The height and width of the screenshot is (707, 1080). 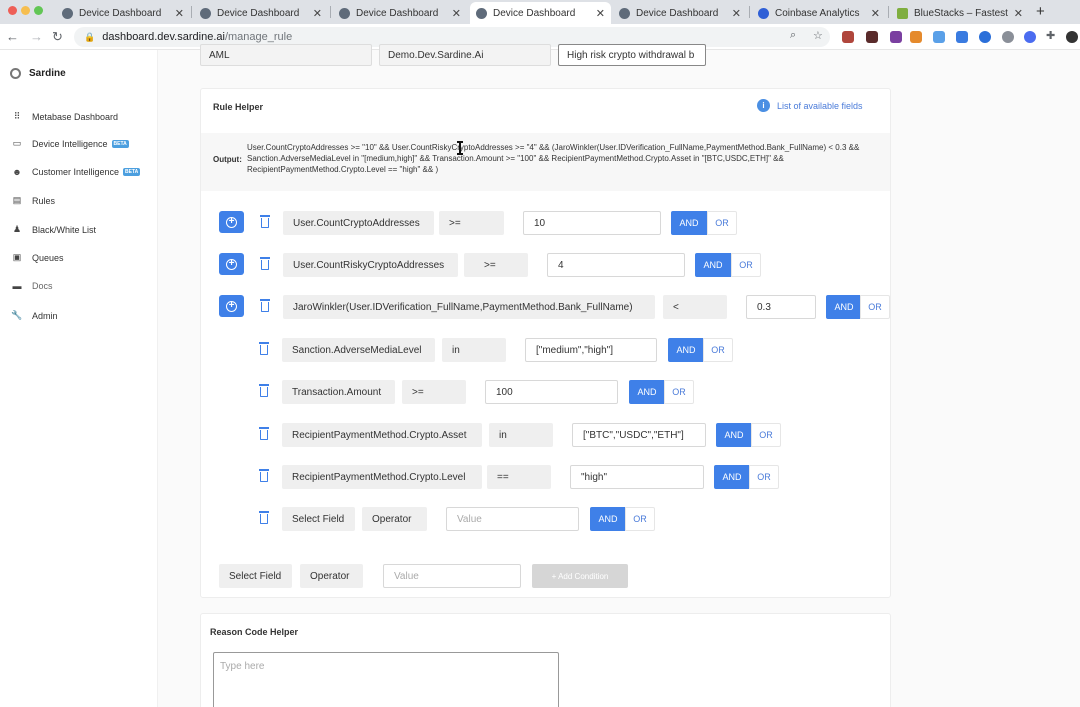 What do you see at coordinates (25, 10) in the screenshot?
I see `minimize-window-icon` at bounding box center [25, 10].